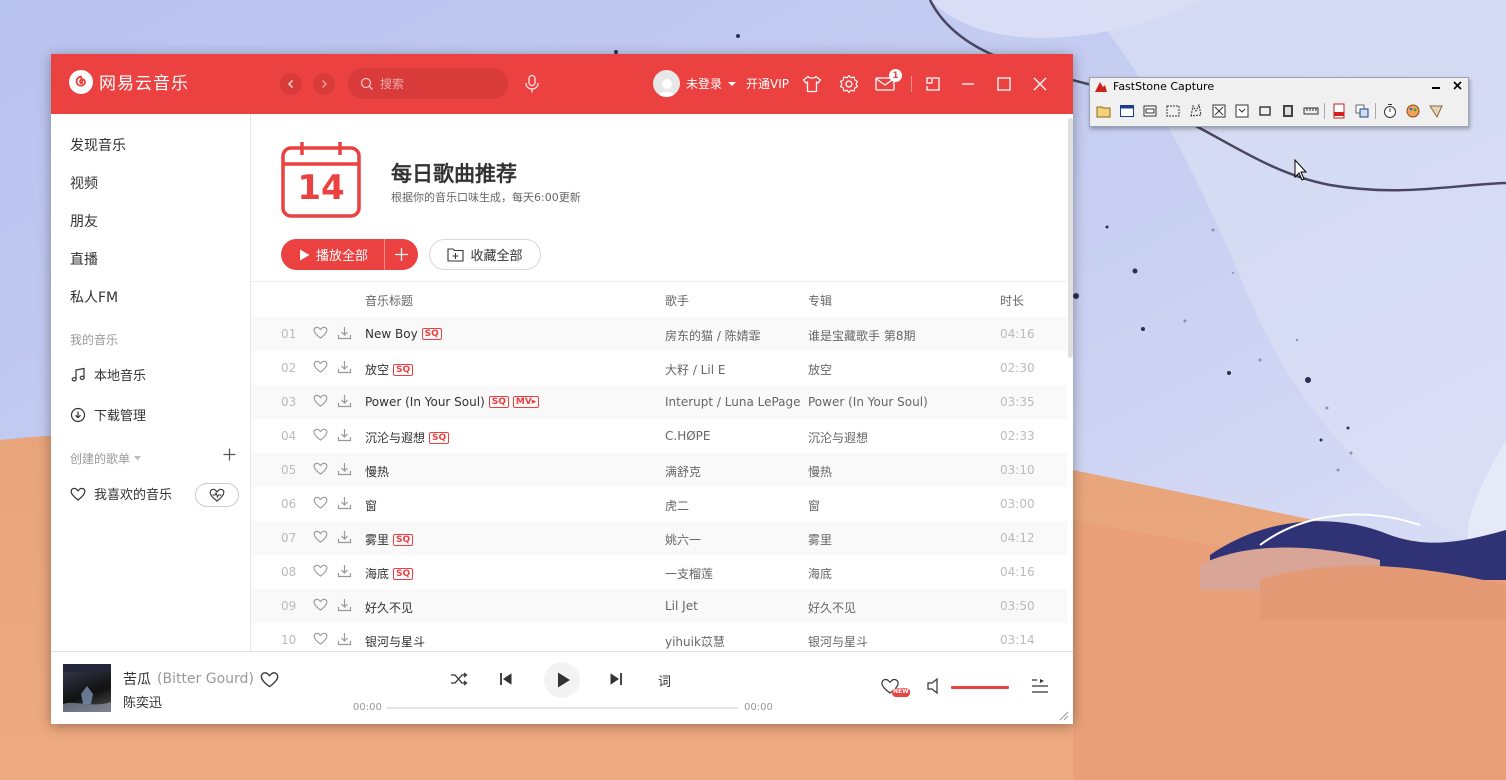 The image size is (1506, 780). I want to click on sidebar-item-friends: 朋友, so click(84, 221).